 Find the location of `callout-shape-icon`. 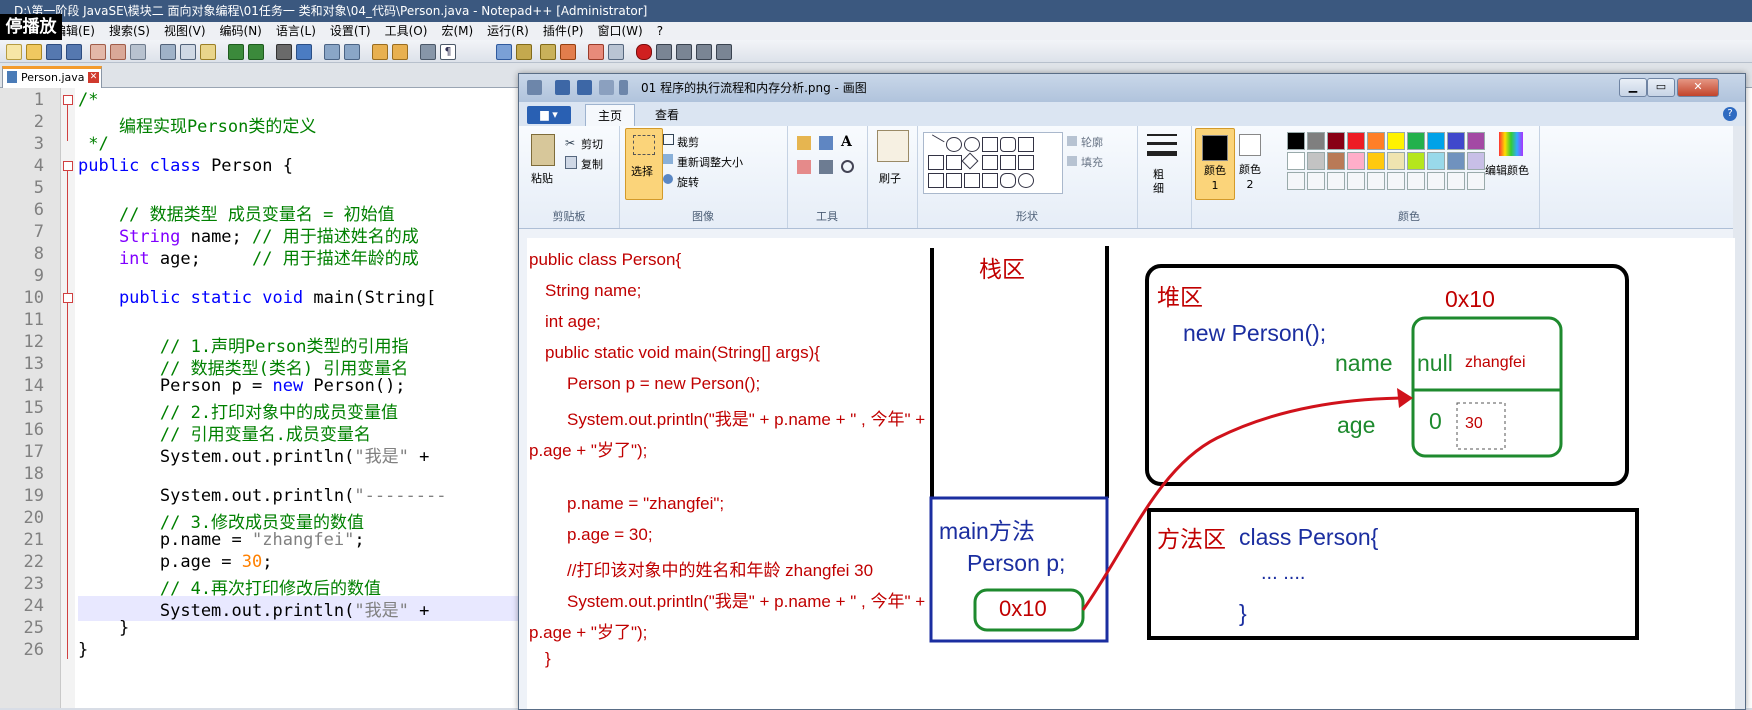

callout-shape-icon is located at coordinates (1008, 180).